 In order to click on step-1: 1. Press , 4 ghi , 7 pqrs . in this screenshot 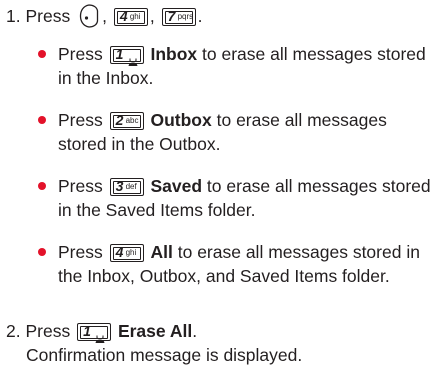, I will do `click(104, 19)`.